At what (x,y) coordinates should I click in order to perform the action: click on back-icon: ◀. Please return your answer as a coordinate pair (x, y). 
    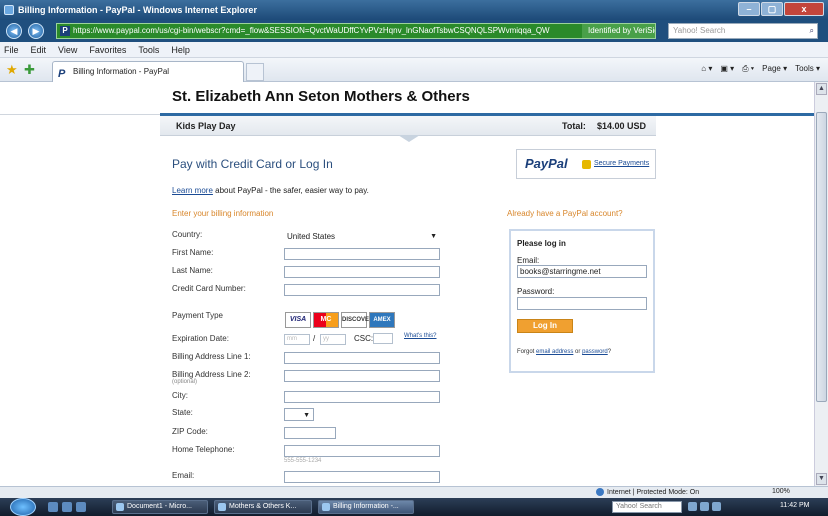
    Looking at the image, I should click on (14, 31).